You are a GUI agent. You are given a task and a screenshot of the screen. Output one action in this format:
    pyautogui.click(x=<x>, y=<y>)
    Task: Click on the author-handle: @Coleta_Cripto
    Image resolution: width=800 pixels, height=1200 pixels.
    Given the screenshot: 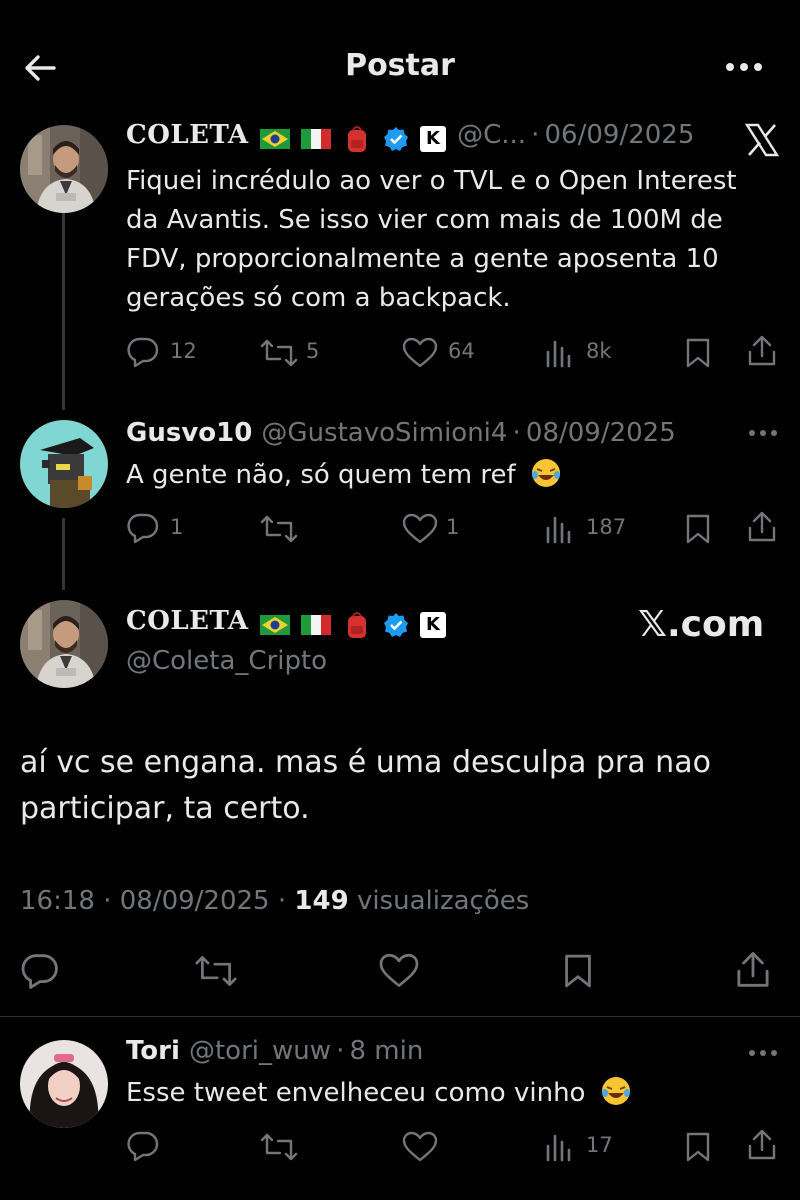 What is the action you would take?
    pyautogui.click(x=226, y=661)
    